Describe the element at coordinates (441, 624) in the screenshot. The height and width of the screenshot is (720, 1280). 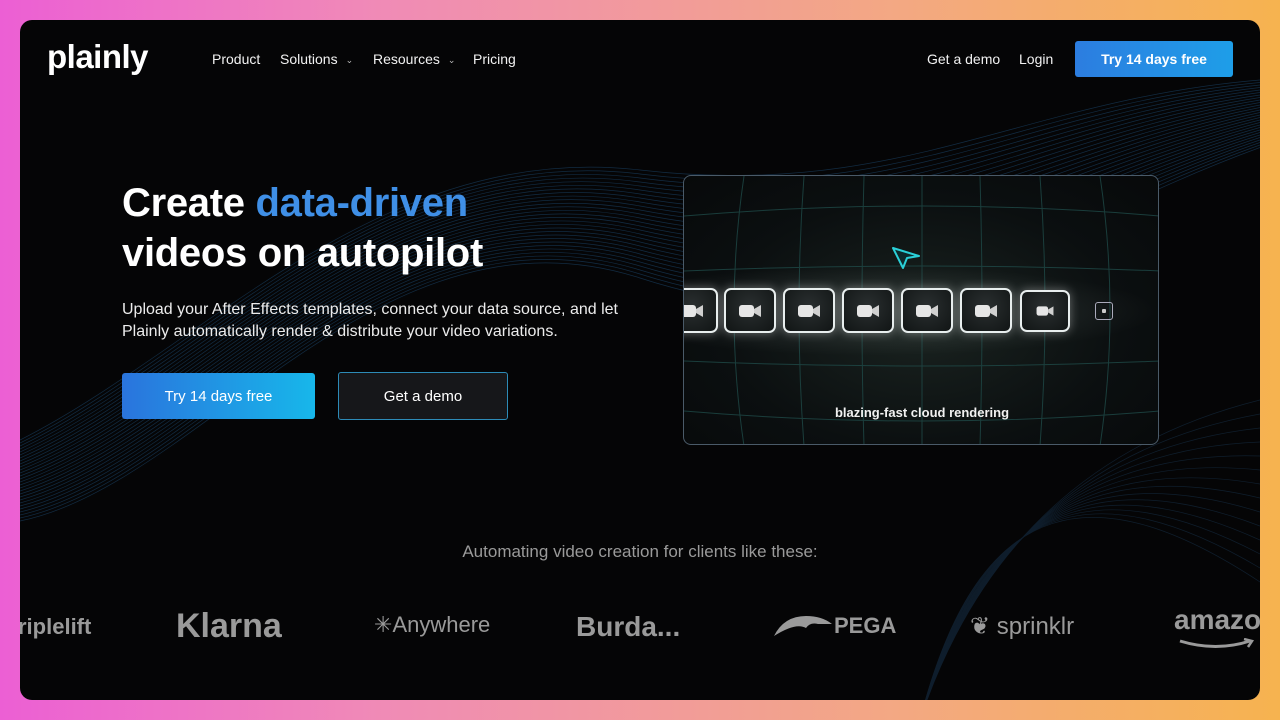
I see `client-logo-anywhere-text: Anywhere` at that location.